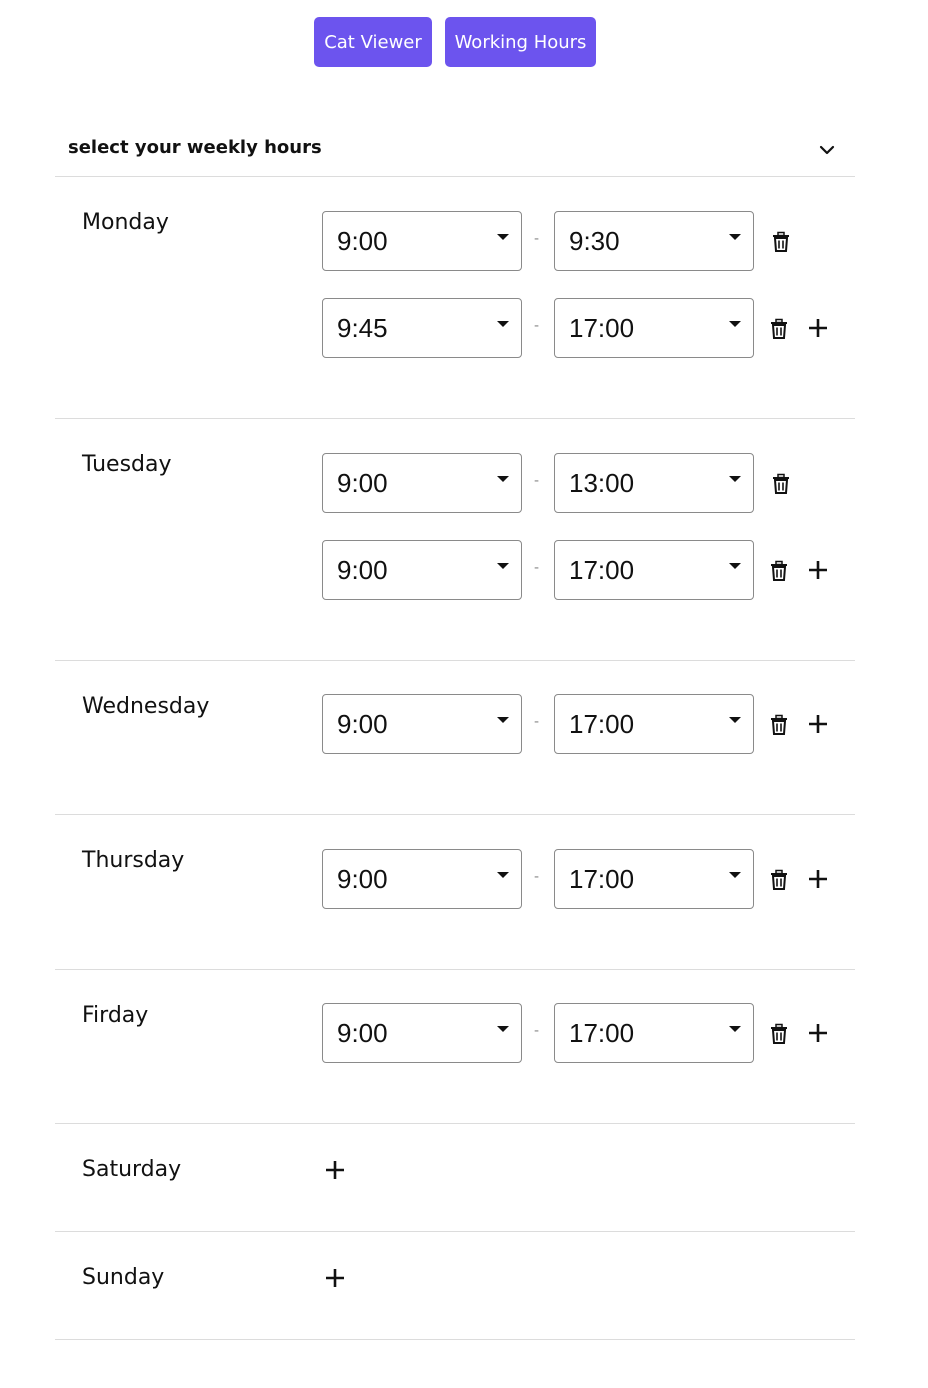  Describe the element at coordinates (455, 1178) in the screenshot. I see `day-row-saturday: Saturday` at that location.